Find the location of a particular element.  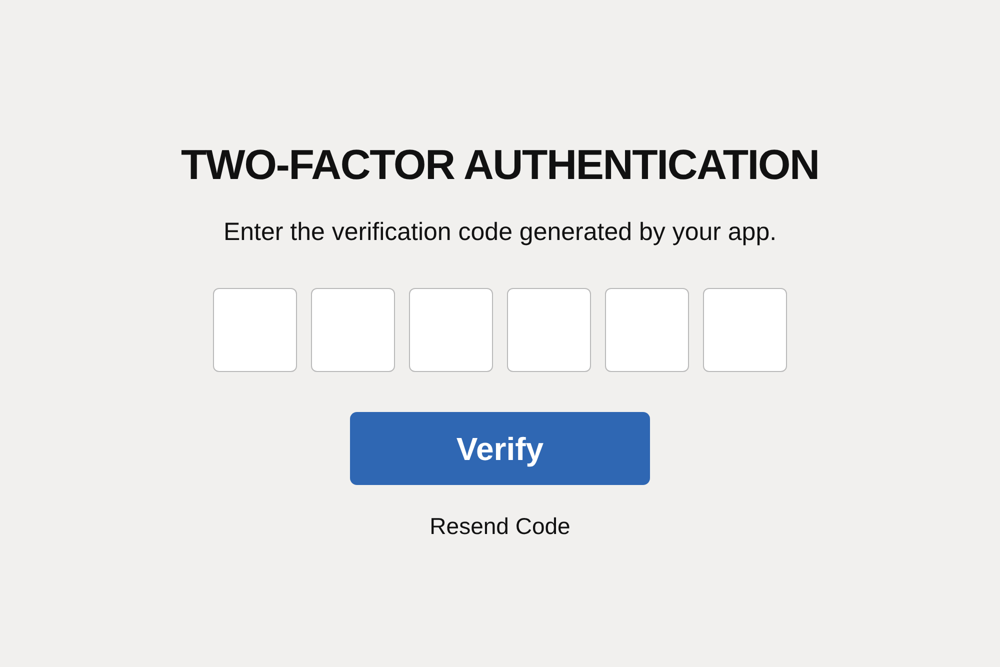

verify-button: Verify is located at coordinates (500, 448).